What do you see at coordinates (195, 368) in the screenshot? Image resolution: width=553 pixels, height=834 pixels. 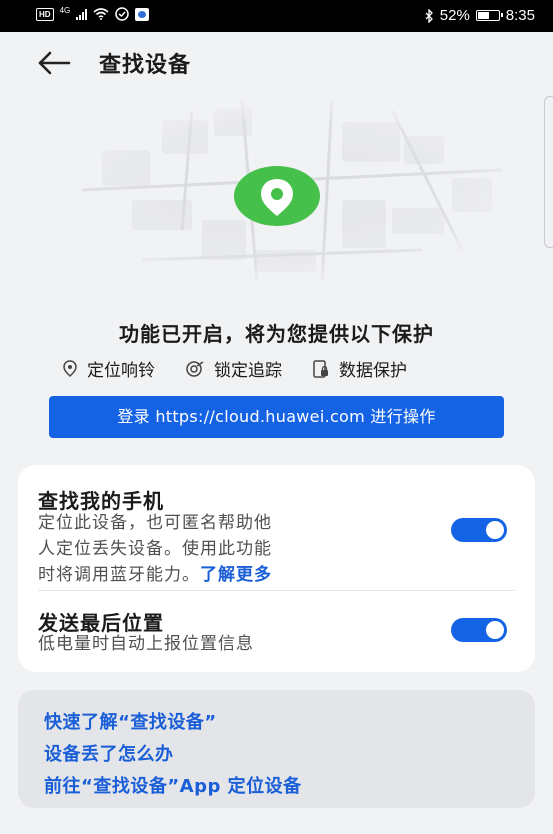 I see `lock-track-icon` at bounding box center [195, 368].